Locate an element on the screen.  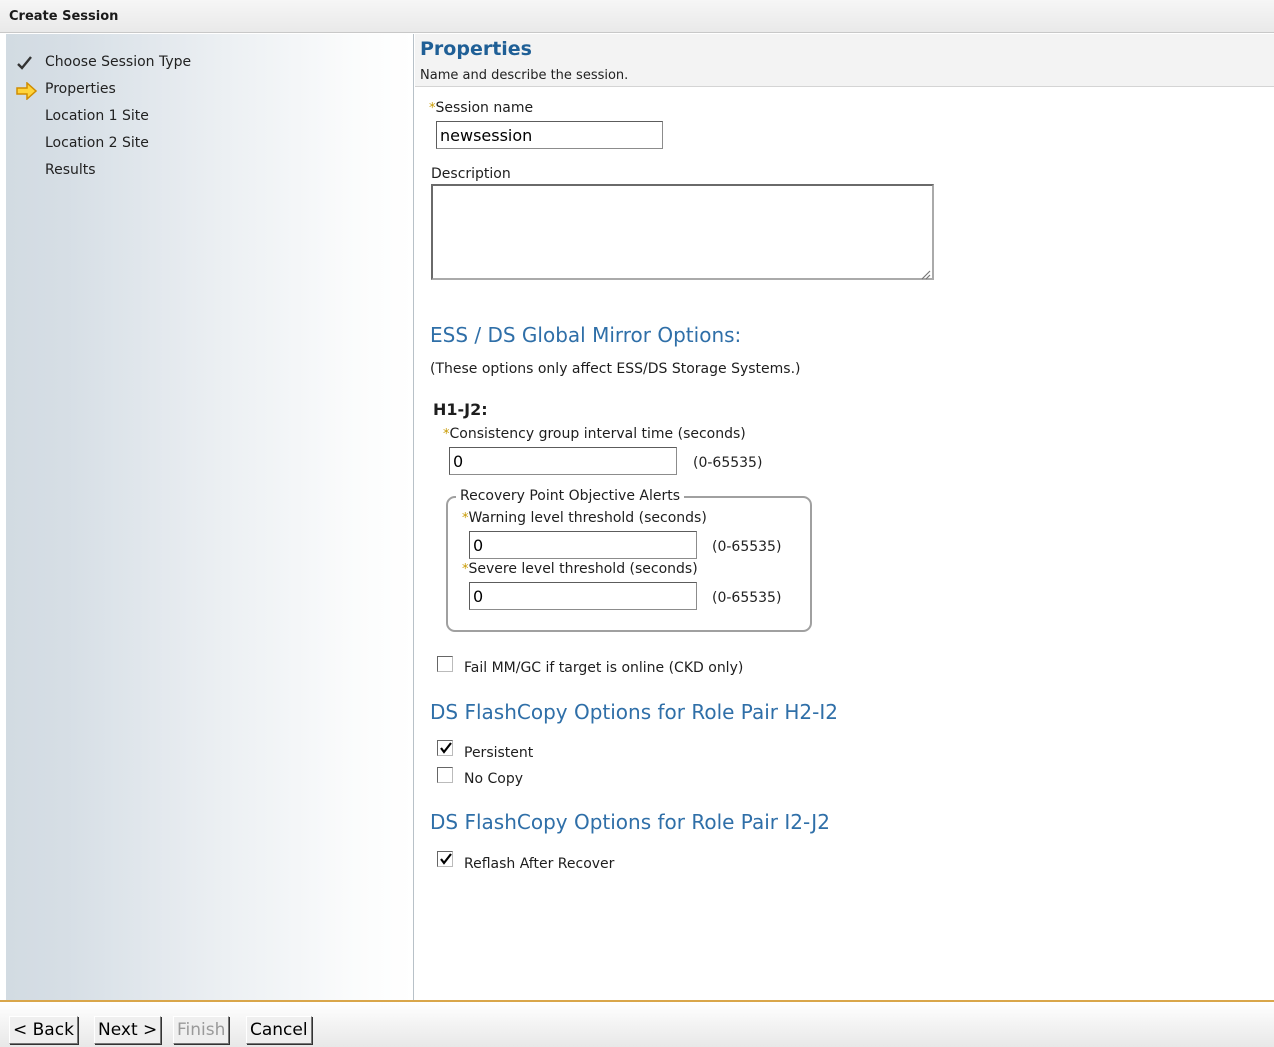
step-label: Choose Session Type is located at coordinates (118, 62).